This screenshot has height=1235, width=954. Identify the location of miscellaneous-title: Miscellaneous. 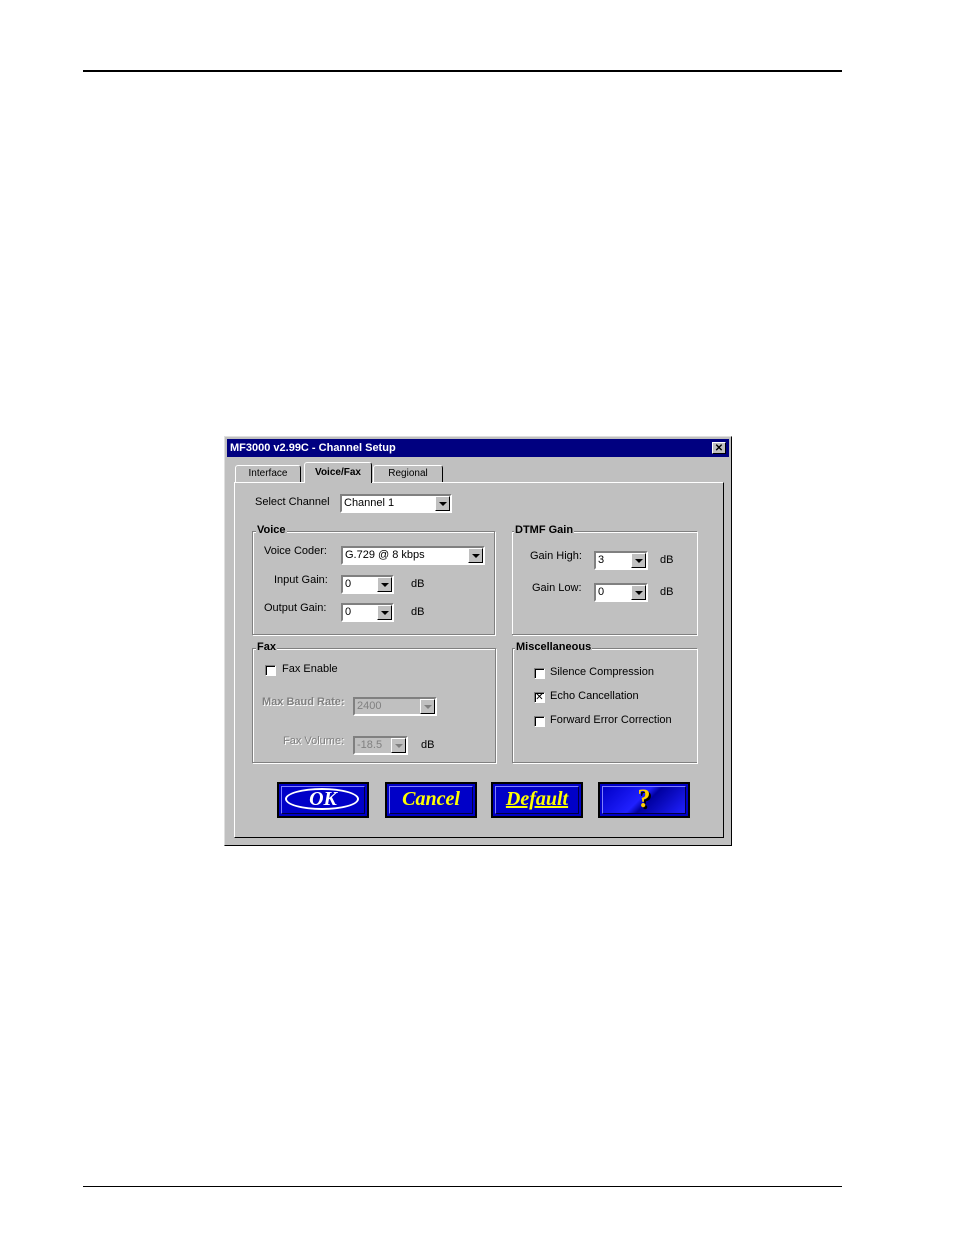
(554, 647).